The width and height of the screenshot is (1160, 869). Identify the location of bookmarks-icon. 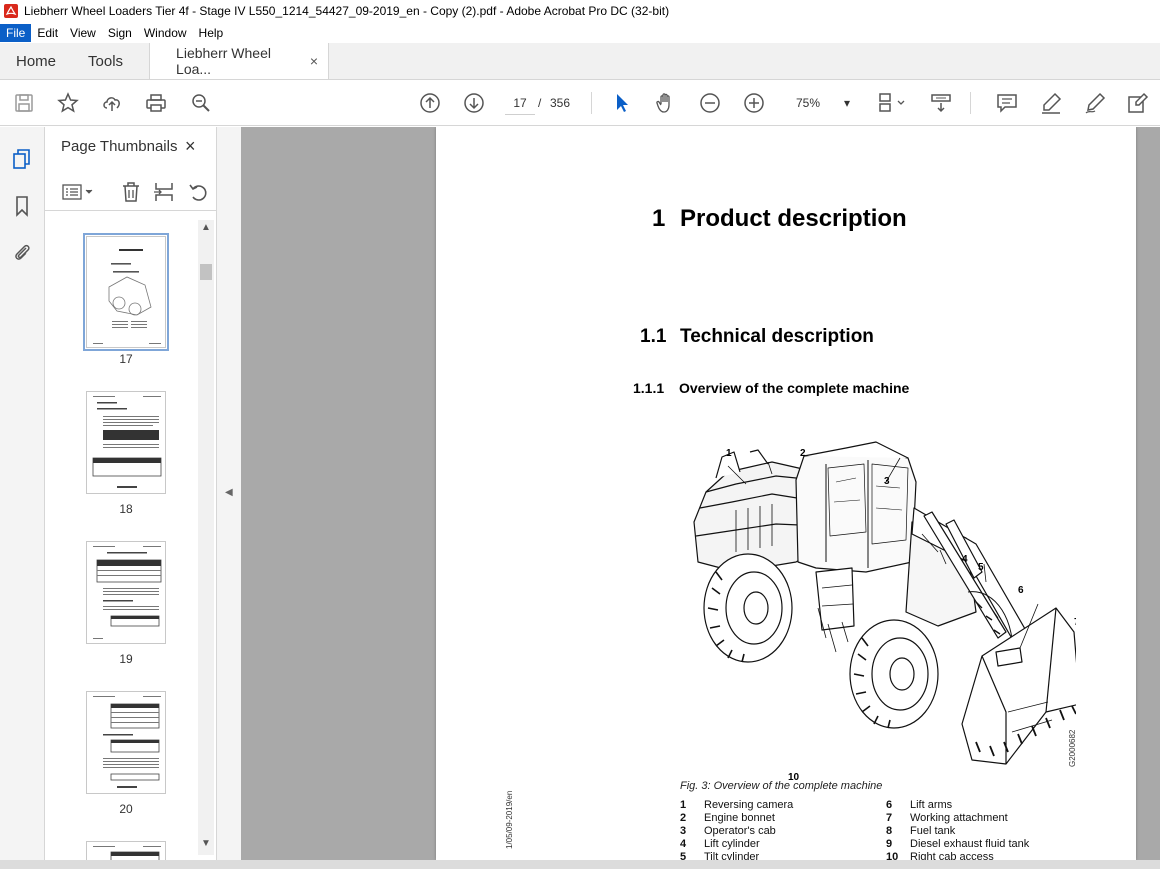
(22, 206).